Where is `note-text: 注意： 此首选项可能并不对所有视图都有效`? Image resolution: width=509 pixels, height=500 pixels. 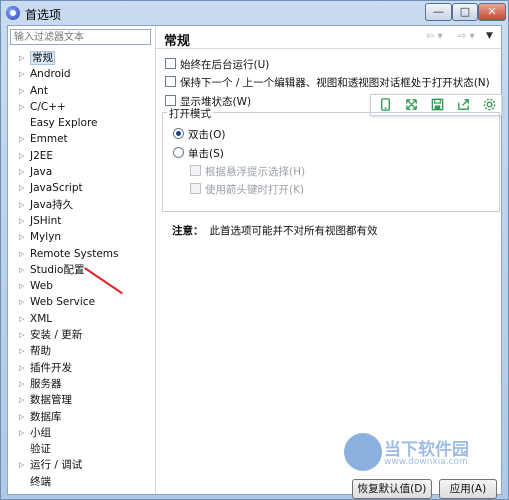 note-text: 注意： 此首选项可能并不对所有视图都有效 is located at coordinates (275, 230).